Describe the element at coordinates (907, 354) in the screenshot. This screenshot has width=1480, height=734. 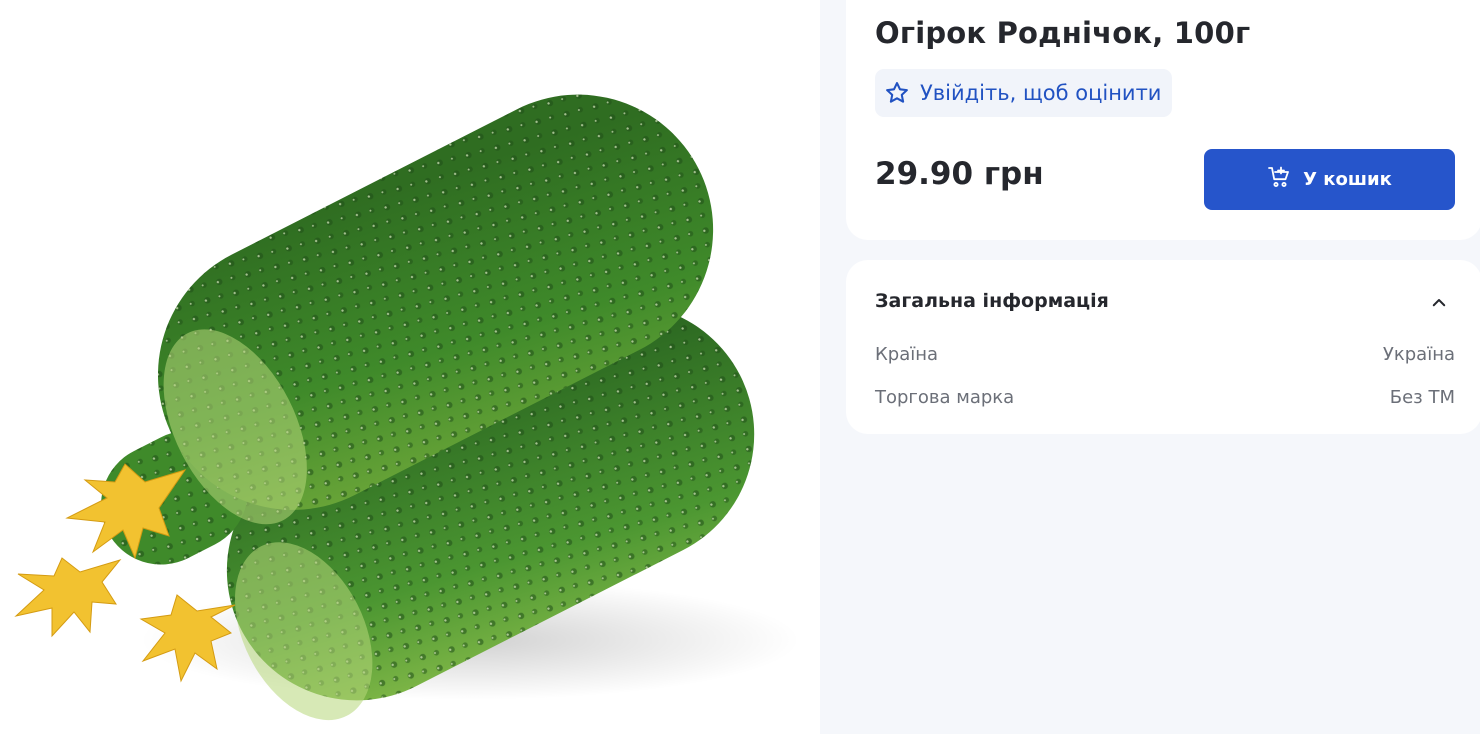
I see `info-label: Країна` at that location.